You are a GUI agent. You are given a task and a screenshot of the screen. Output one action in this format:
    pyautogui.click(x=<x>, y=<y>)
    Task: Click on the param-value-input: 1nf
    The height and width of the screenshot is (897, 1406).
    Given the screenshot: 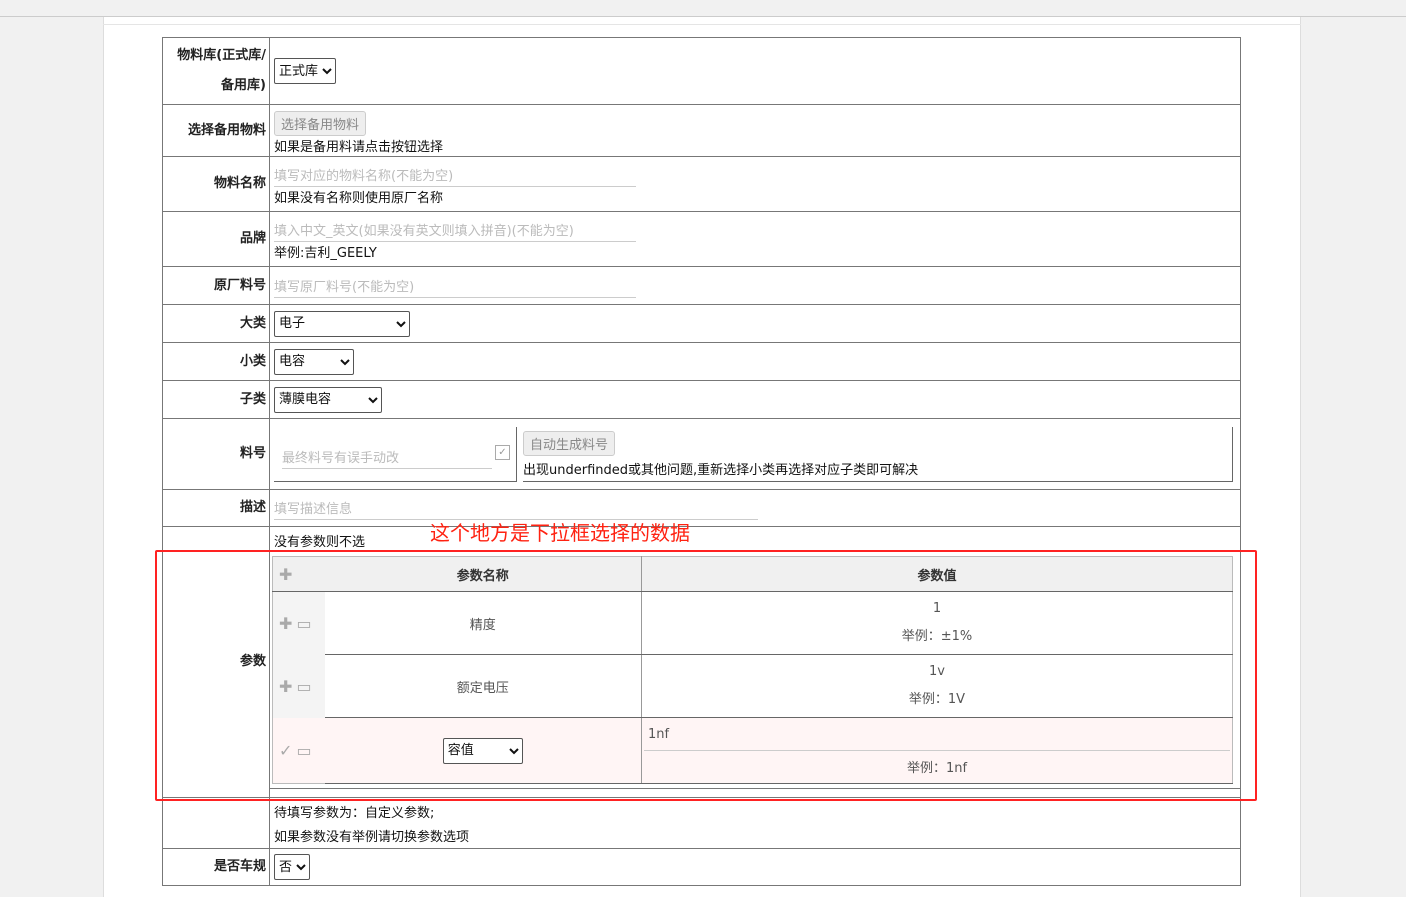 What is the action you would take?
    pyautogui.click(x=937, y=735)
    